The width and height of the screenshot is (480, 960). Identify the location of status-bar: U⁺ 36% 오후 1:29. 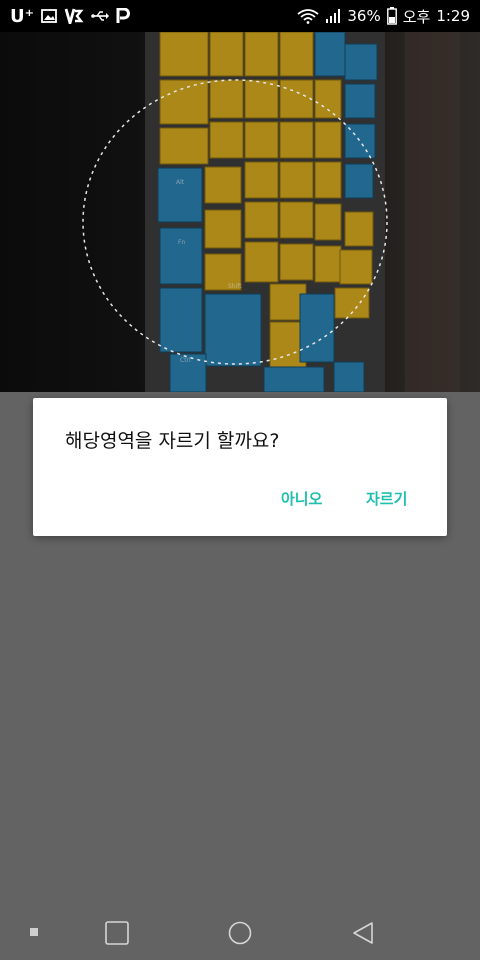
(240, 16).